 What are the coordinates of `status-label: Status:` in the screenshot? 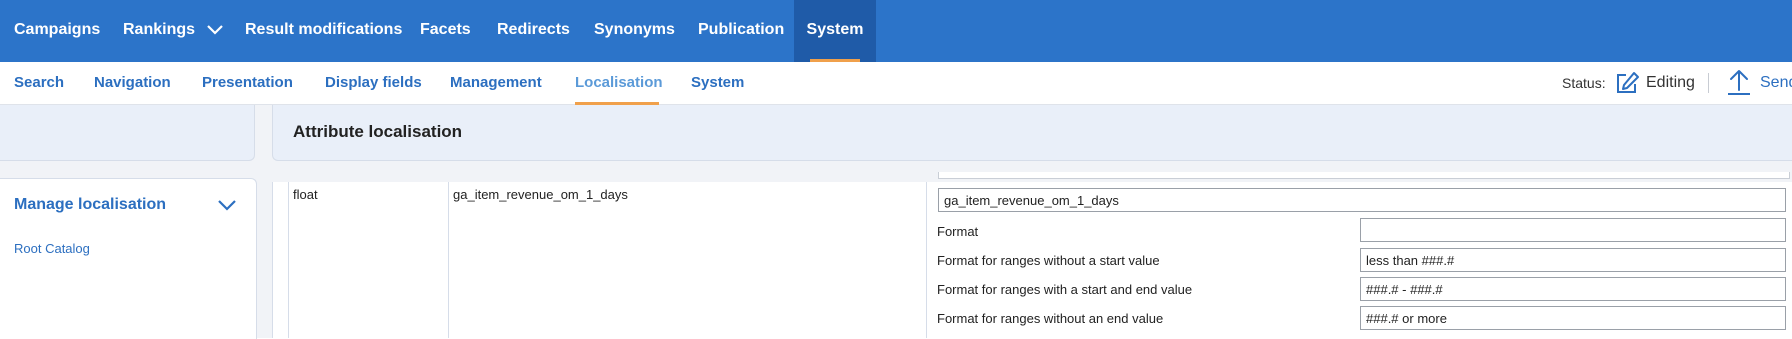 It's located at (1584, 83).